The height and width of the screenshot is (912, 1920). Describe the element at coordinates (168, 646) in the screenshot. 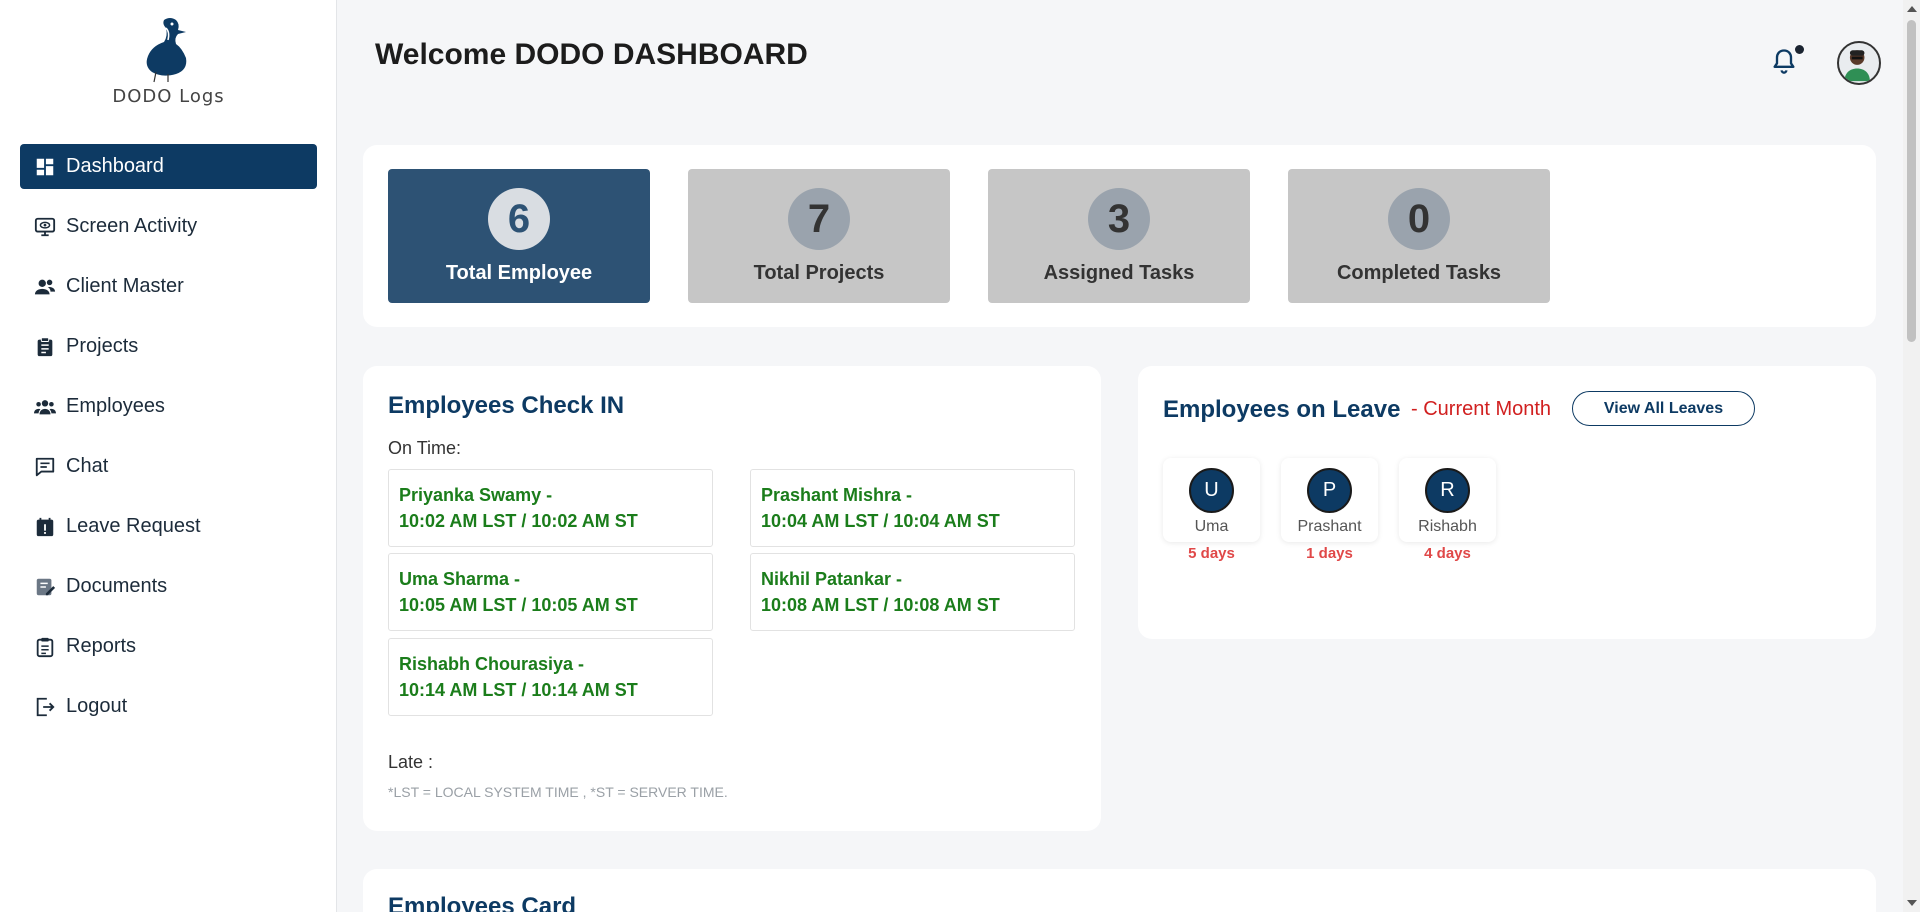

I see `sidebar-item-reports: Reports` at that location.